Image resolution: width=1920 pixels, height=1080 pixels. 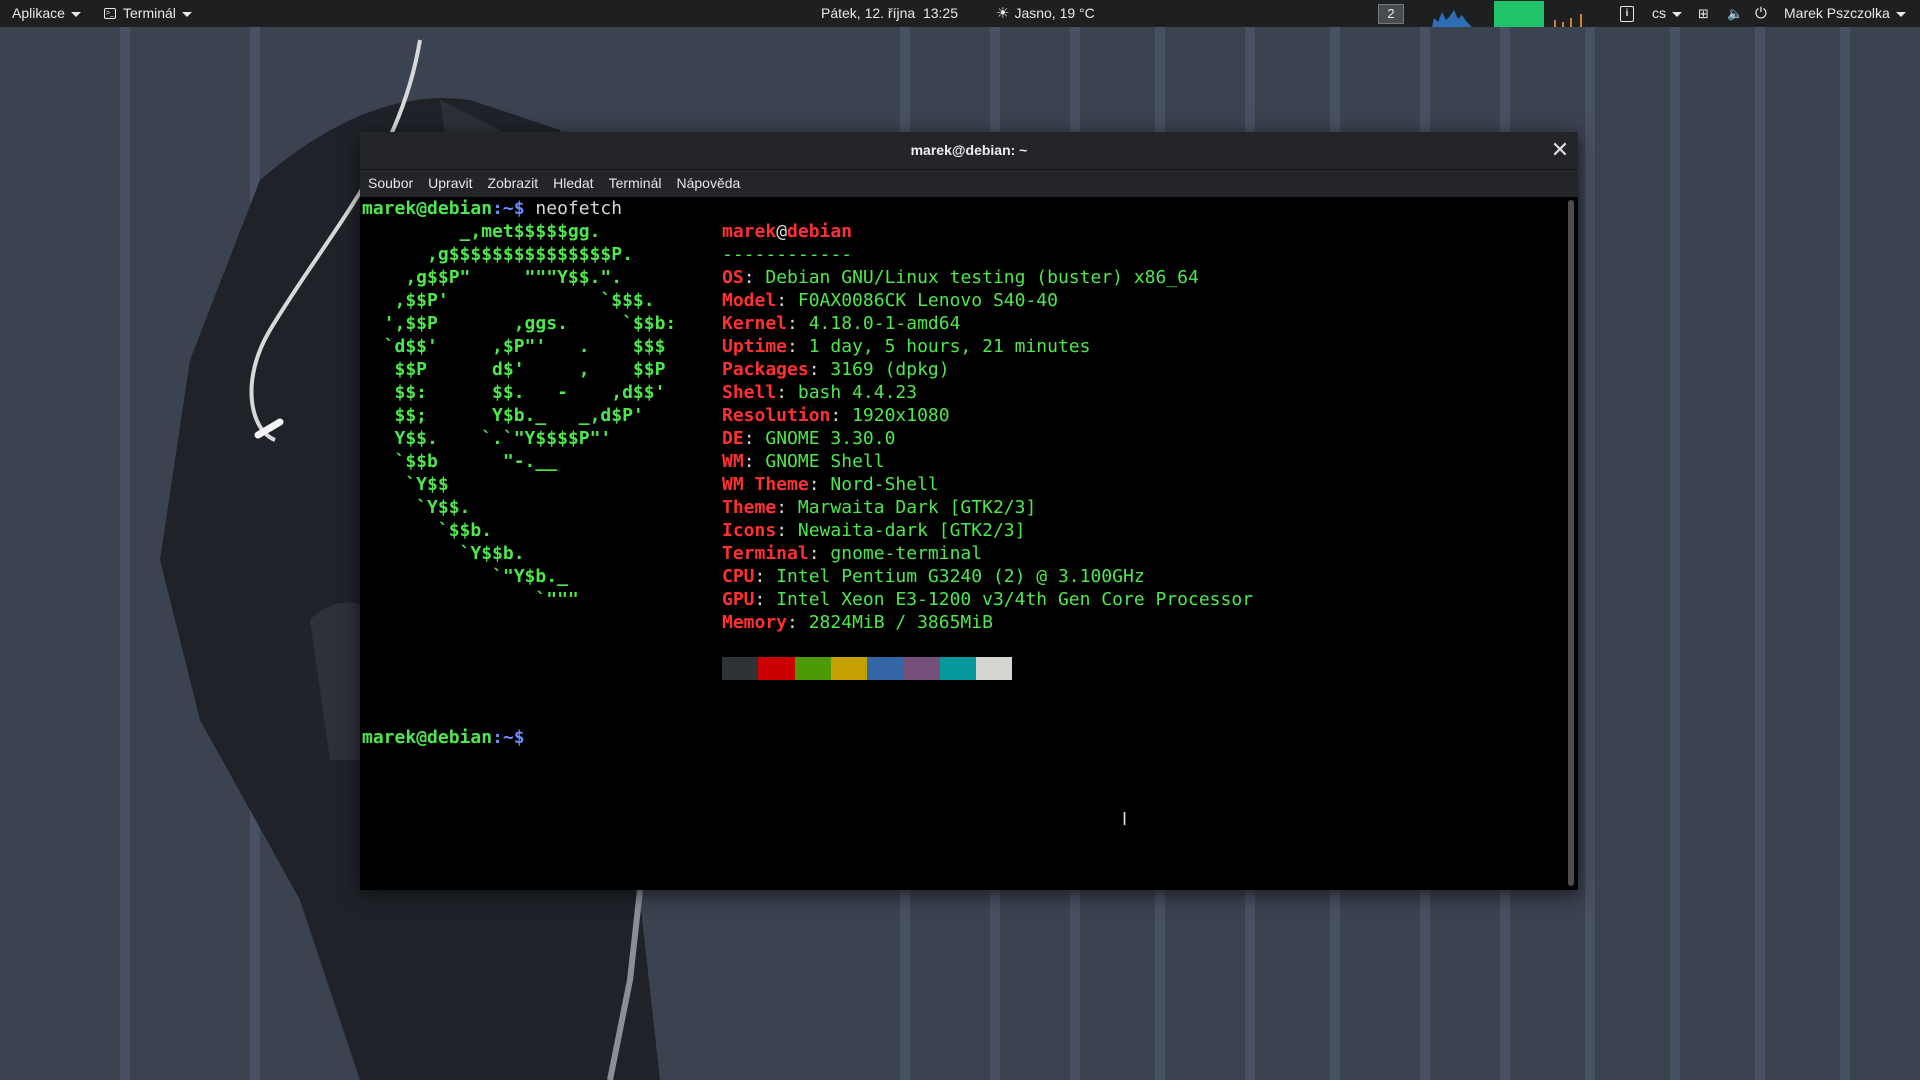 What do you see at coordinates (1837, 13) in the screenshot?
I see `user-name: Marek Pszczolka` at bounding box center [1837, 13].